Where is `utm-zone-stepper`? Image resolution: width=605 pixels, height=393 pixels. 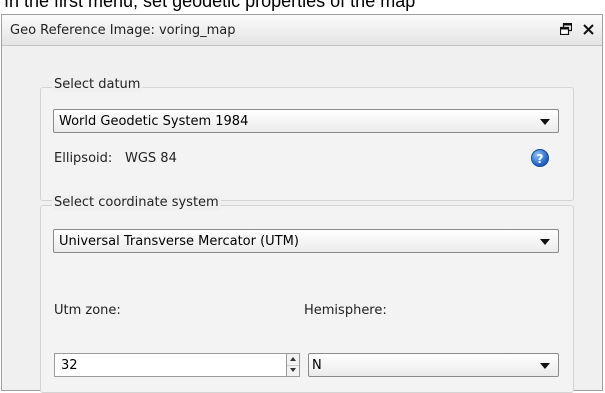
utm-zone-stepper is located at coordinates (293, 365).